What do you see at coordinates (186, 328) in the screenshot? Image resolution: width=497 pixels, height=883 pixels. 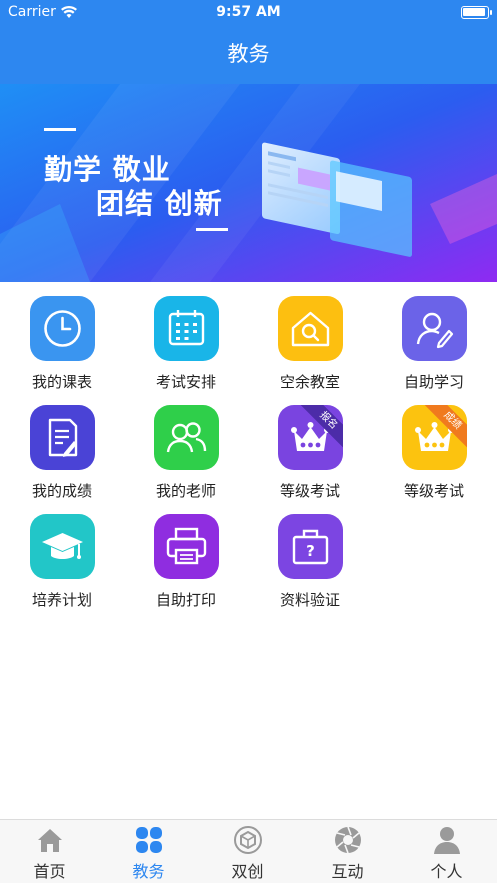 I see `calendar-icon` at bounding box center [186, 328].